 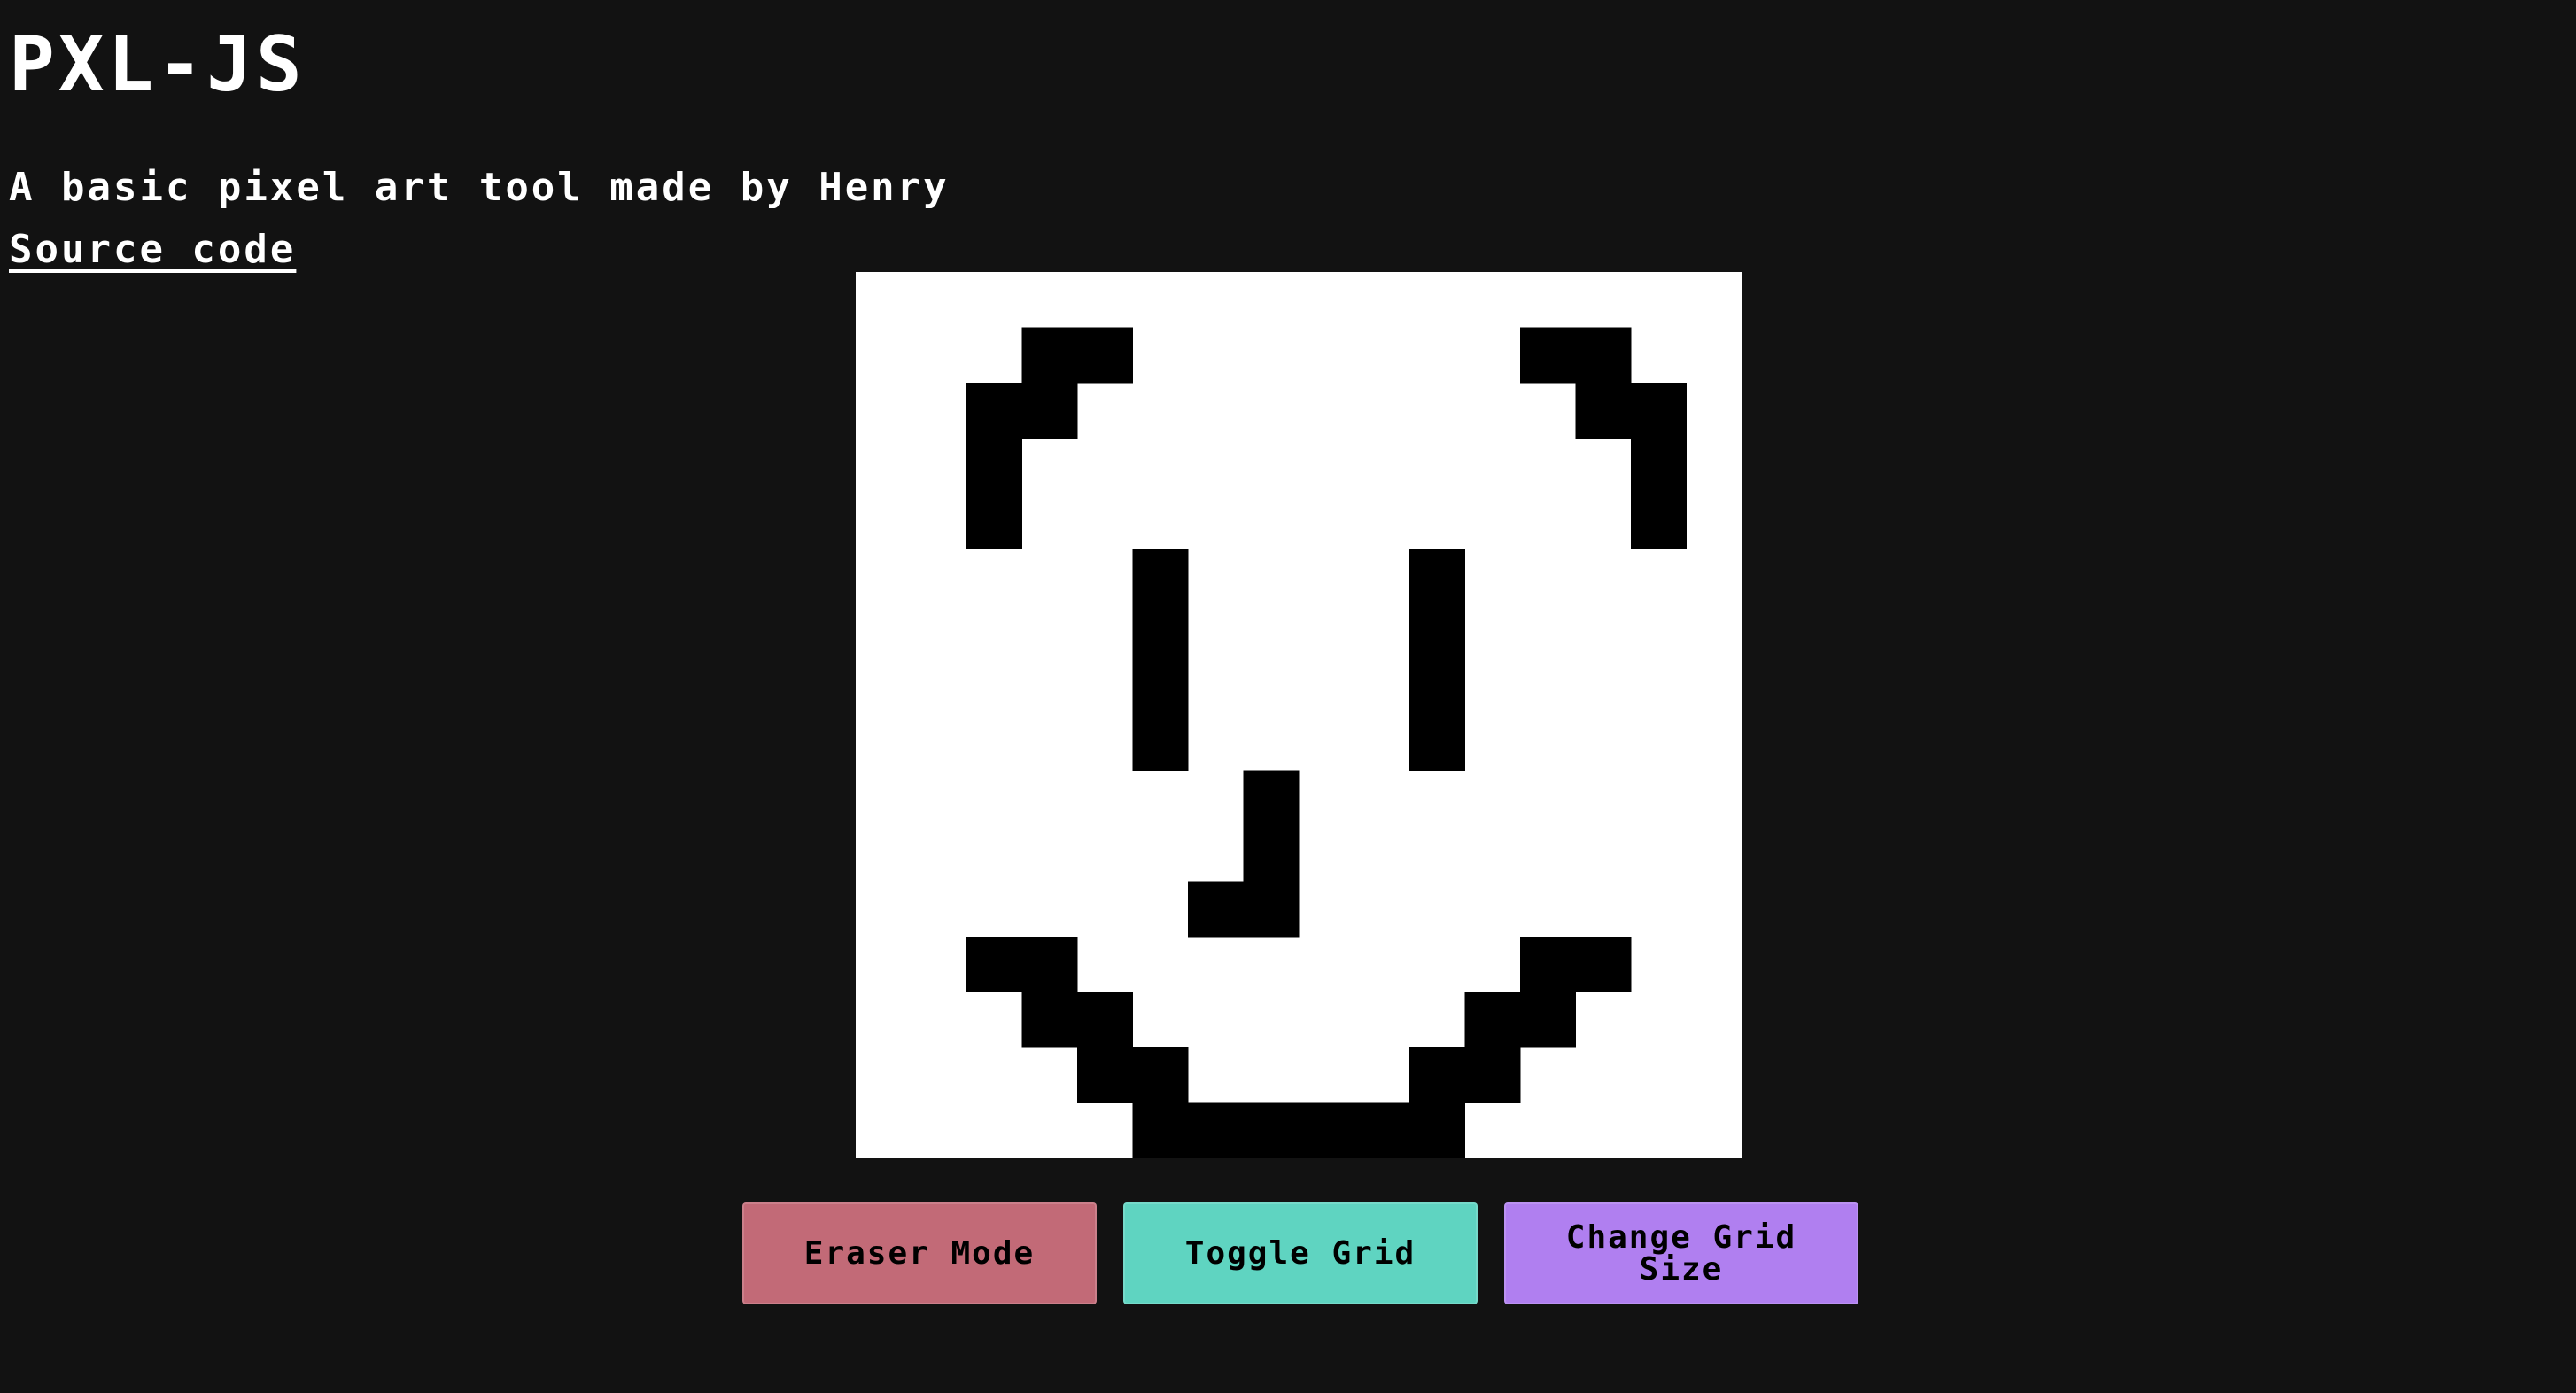 I want to click on change-grid-size-button: Change Grid Size, so click(x=1681, y=1253).